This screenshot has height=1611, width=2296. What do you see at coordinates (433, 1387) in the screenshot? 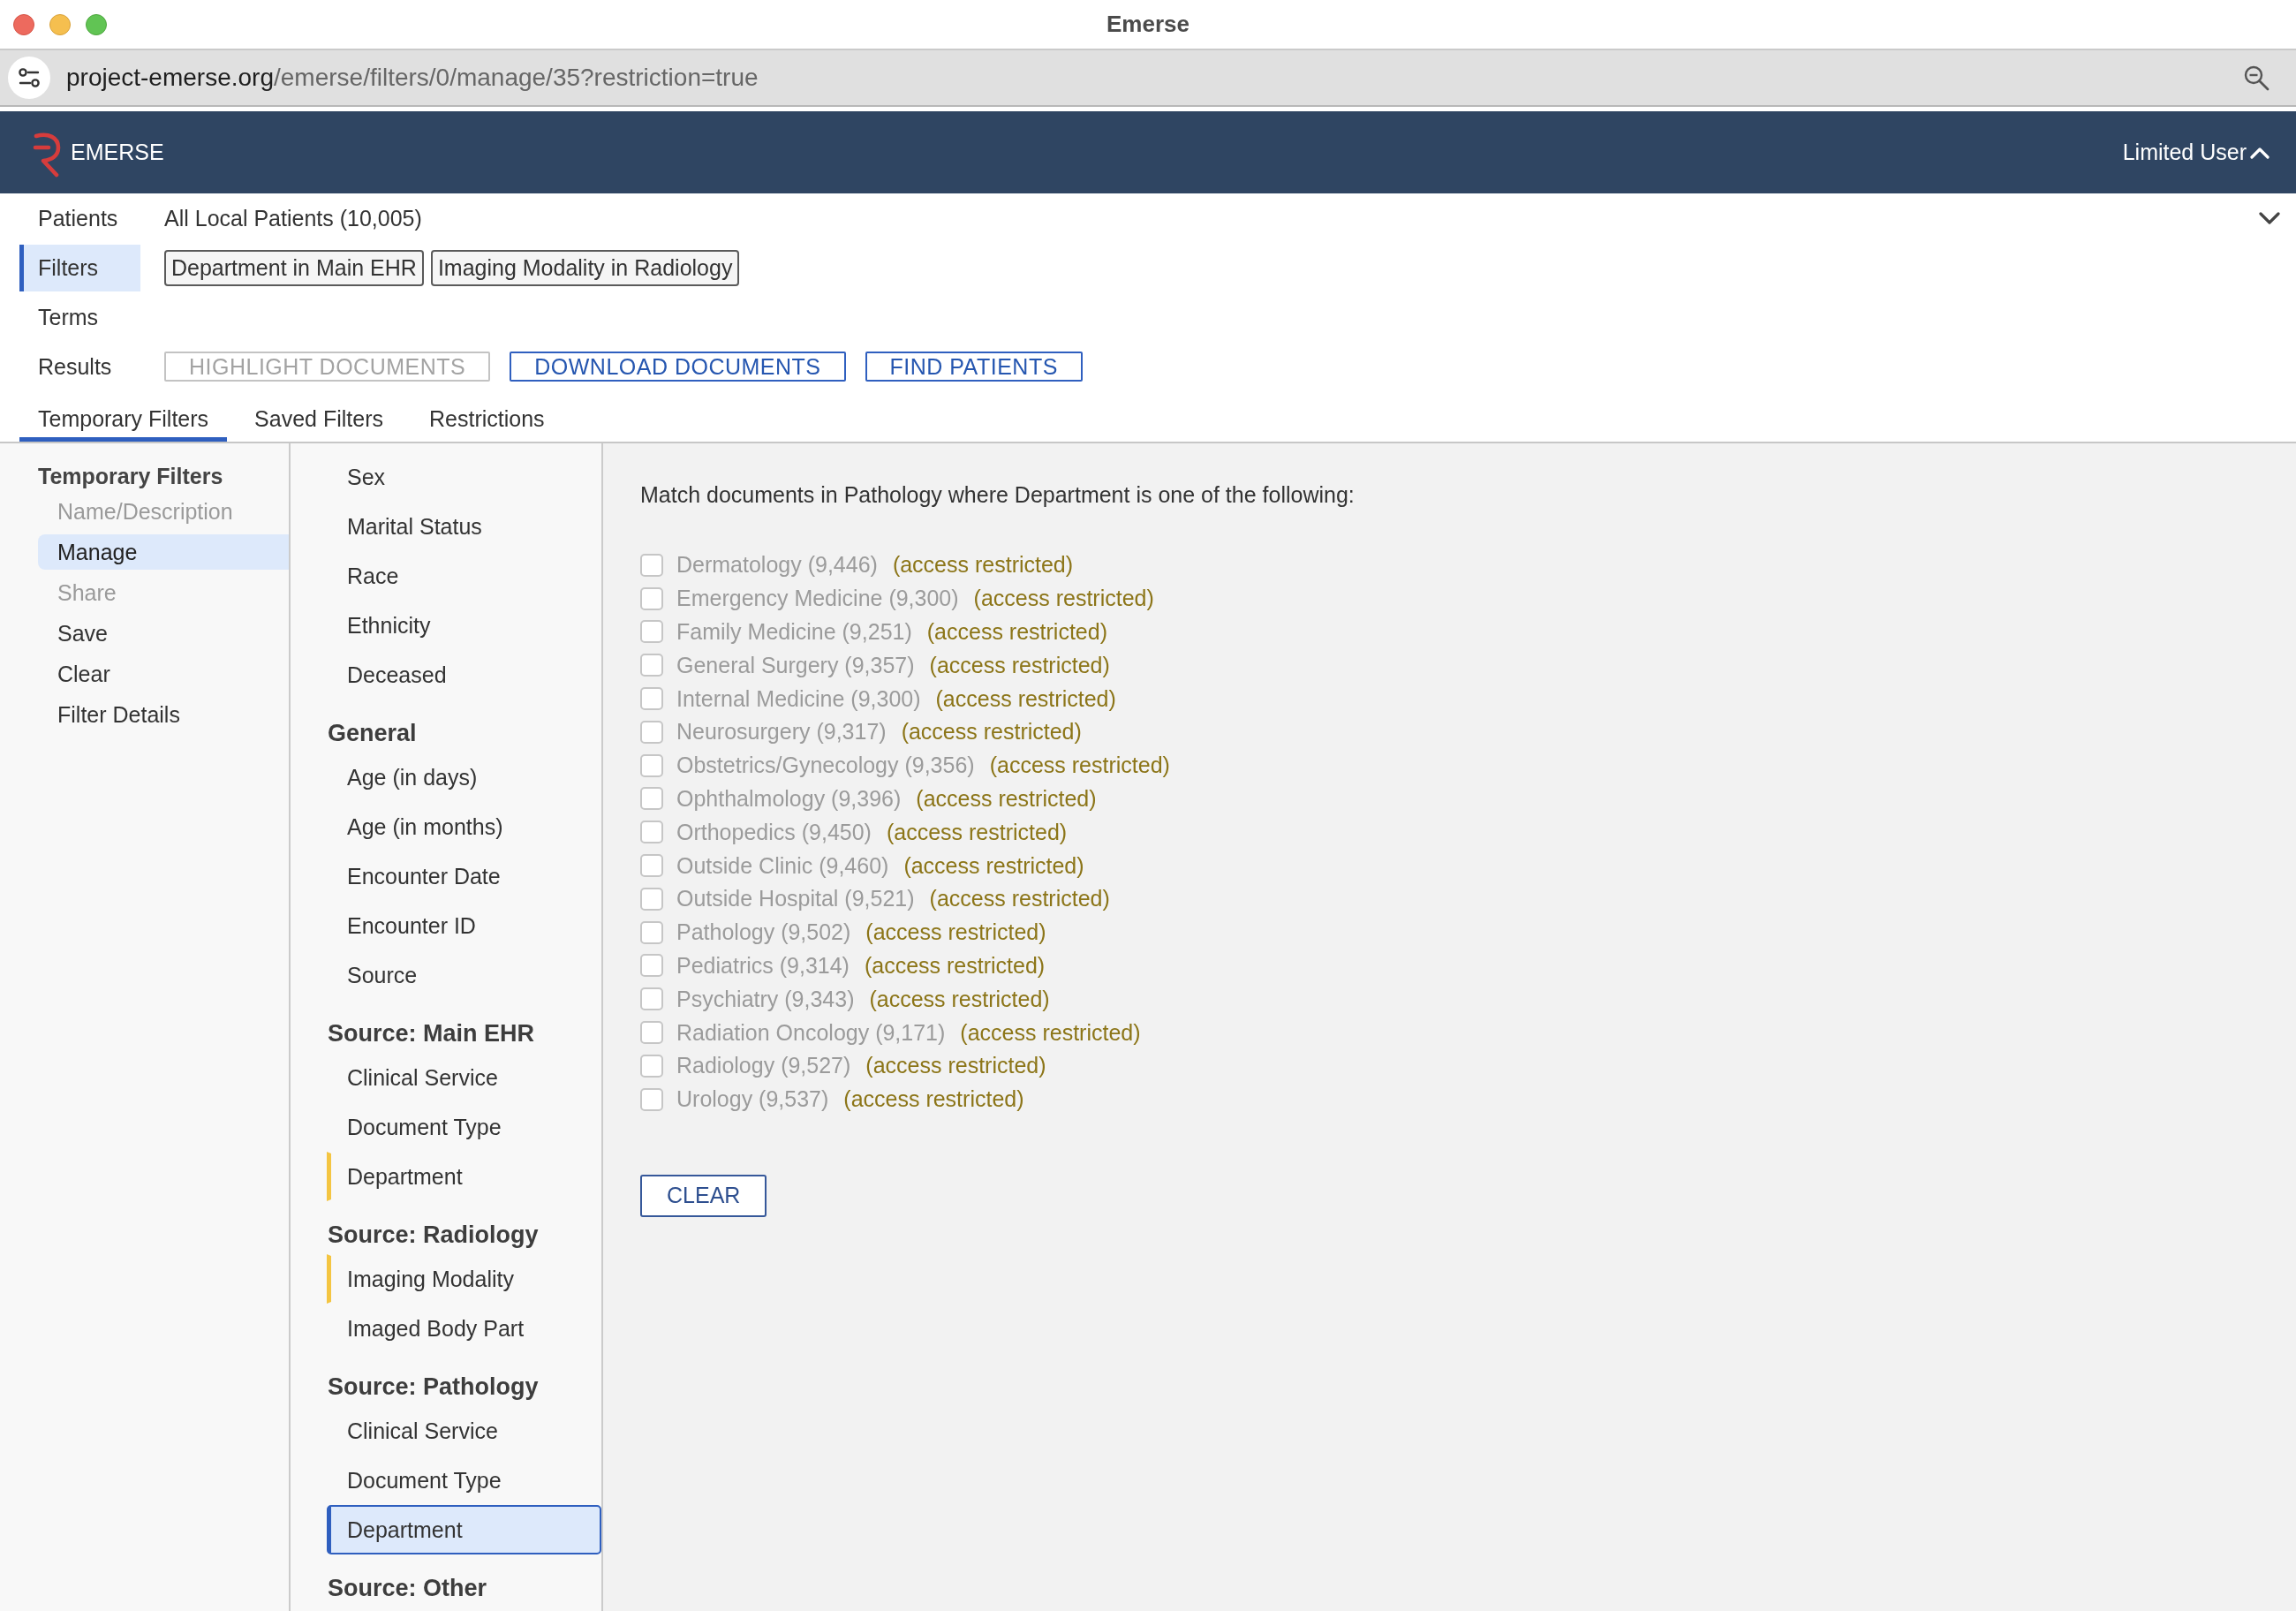
I see `field-group-heading: Source: Pathology` at bounding box center [433, 1387].